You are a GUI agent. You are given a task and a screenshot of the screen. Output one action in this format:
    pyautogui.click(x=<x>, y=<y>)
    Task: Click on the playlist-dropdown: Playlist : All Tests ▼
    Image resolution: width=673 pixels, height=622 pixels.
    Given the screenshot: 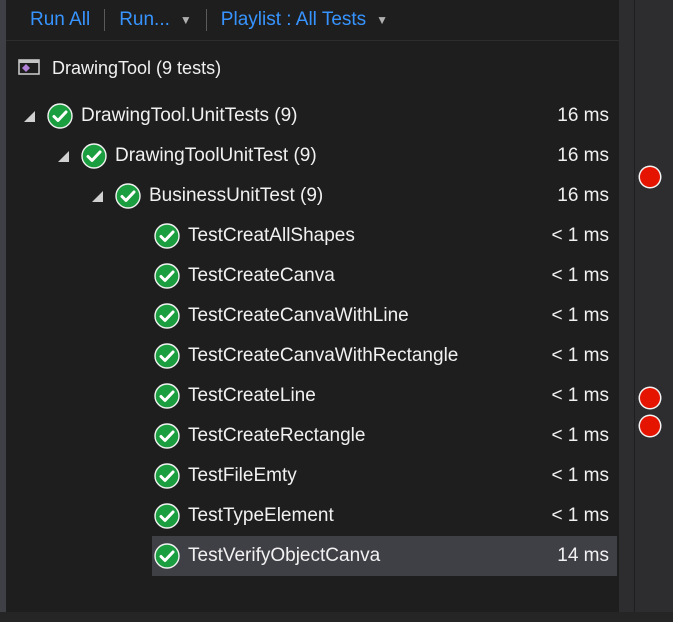 What is the action you would take?
    pyautogui.click(x=304, y=20)
    